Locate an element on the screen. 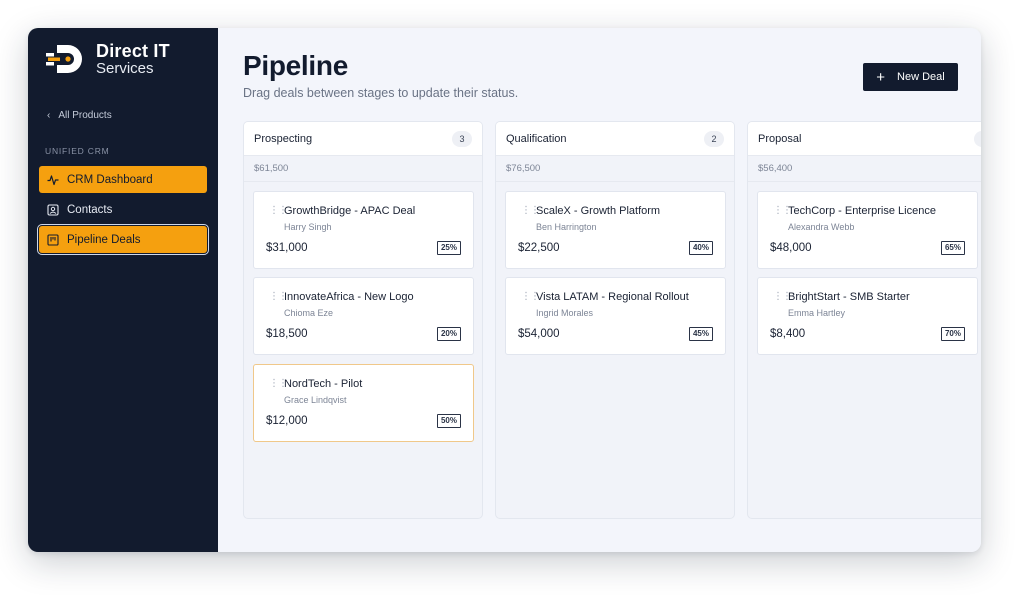  column-header: Qualification 2 is located at coordinates (615, 139).